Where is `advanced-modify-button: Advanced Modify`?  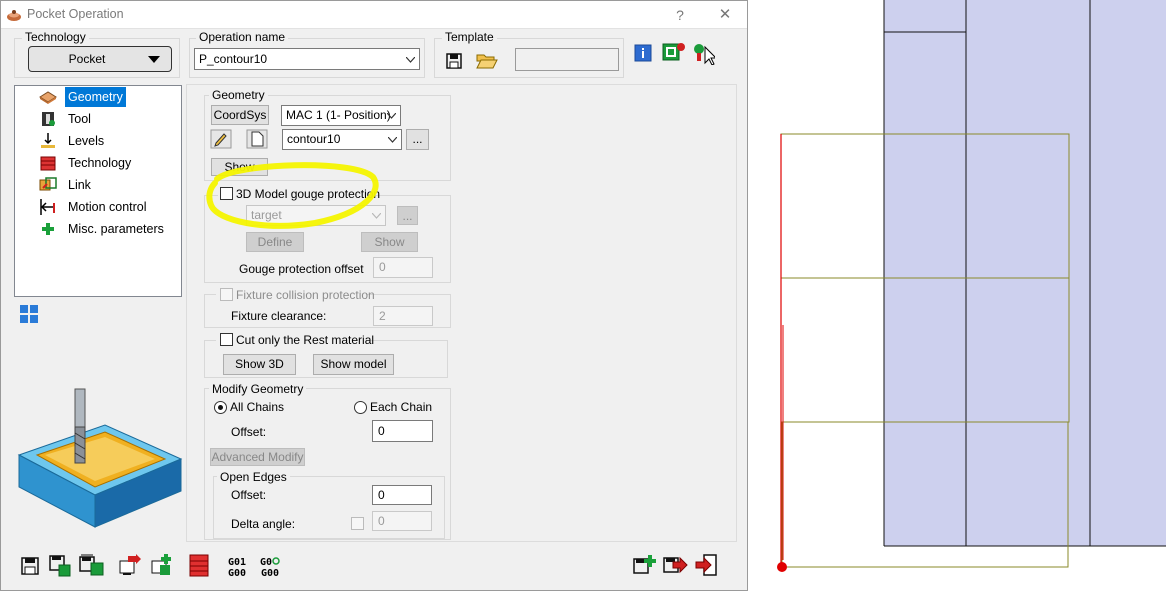
advanced-modify-button: Advanced Modify is located at coordinates (257, 457).